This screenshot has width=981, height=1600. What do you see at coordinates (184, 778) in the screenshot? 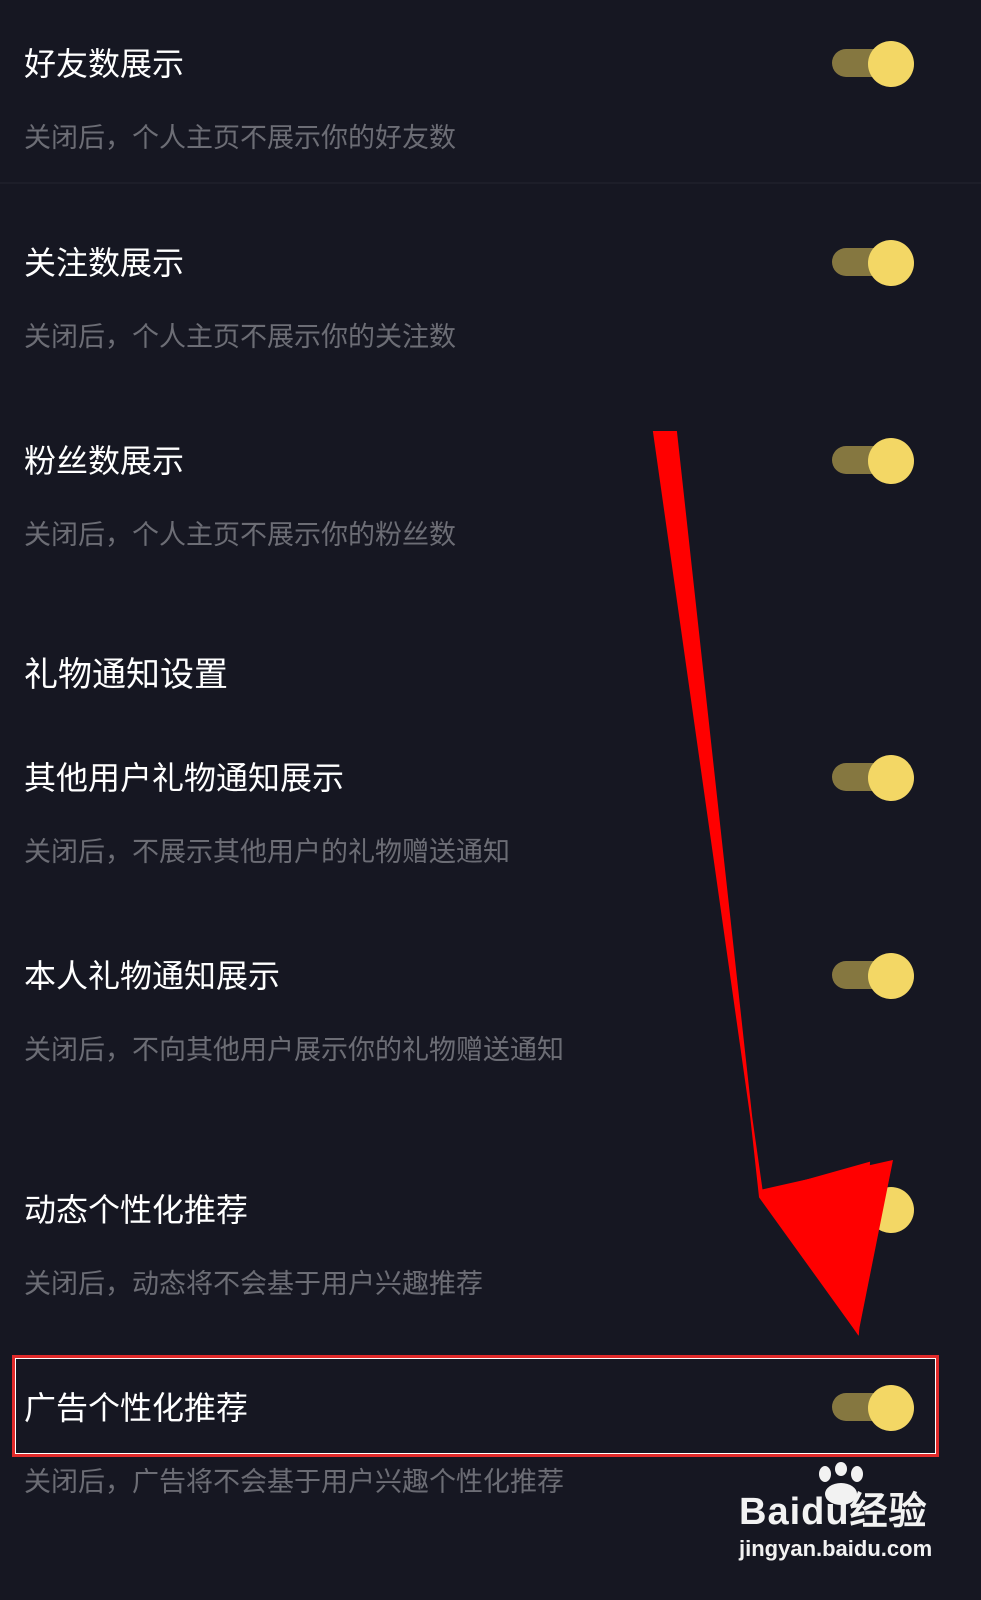
I see `setting-title: 其他用户礼物通知展示` at bounding box center [184, 778].